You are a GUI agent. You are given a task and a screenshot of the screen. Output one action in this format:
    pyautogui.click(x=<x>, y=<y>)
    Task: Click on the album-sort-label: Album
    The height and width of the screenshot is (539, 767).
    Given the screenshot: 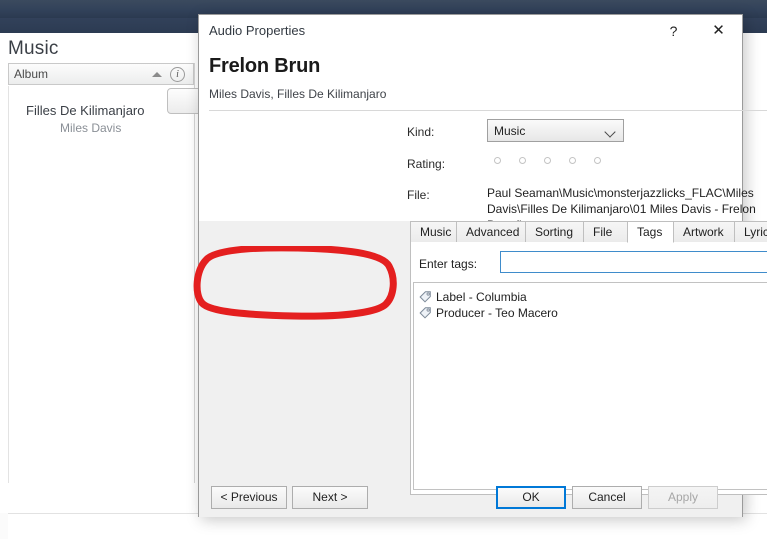 What is the action you would take?
    pyautogui.click(x=31, y=74)
    